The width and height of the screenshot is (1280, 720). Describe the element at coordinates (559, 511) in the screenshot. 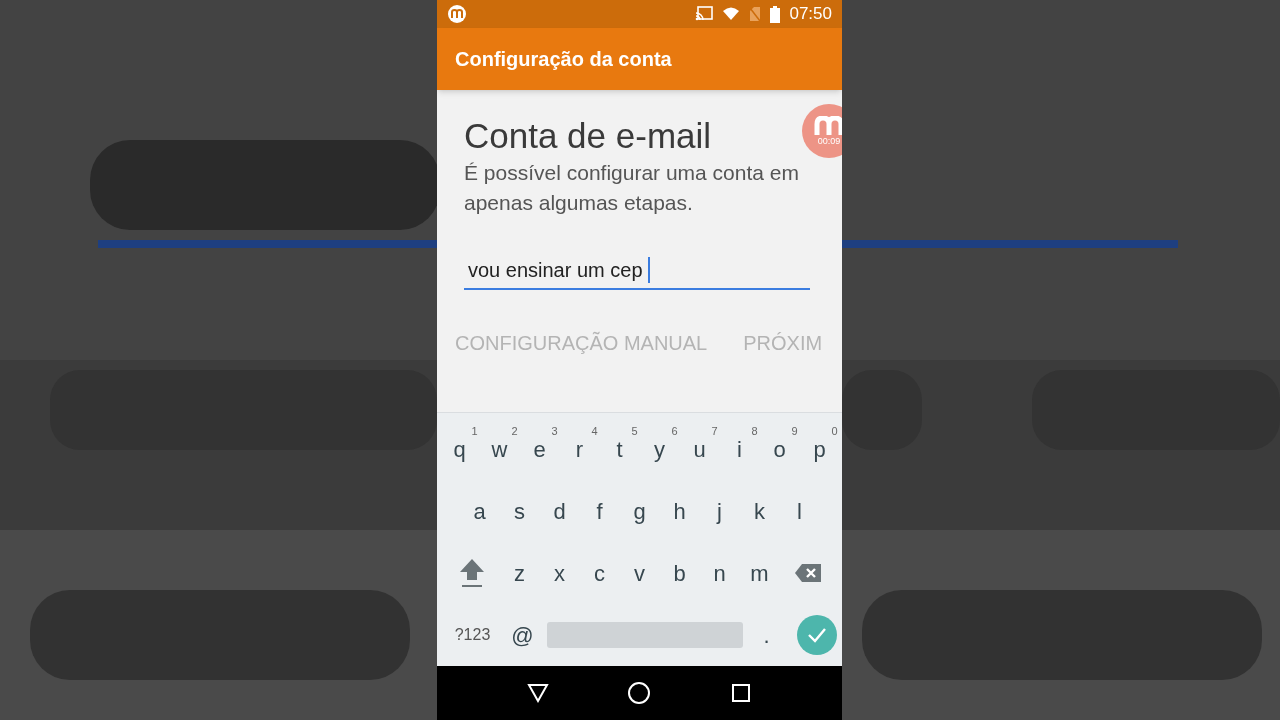

I see `key: d` at that location.